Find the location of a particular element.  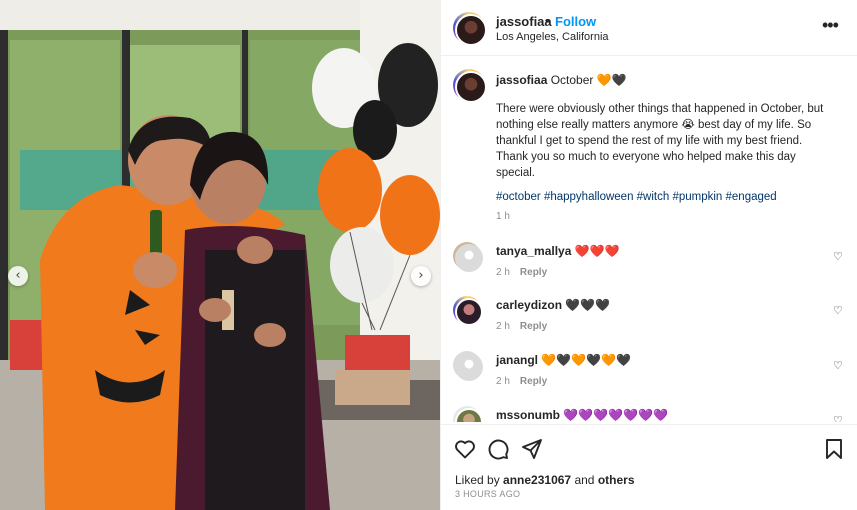

post-timestamp: 3 HOURS AGO is located at coordinates (488, 494).